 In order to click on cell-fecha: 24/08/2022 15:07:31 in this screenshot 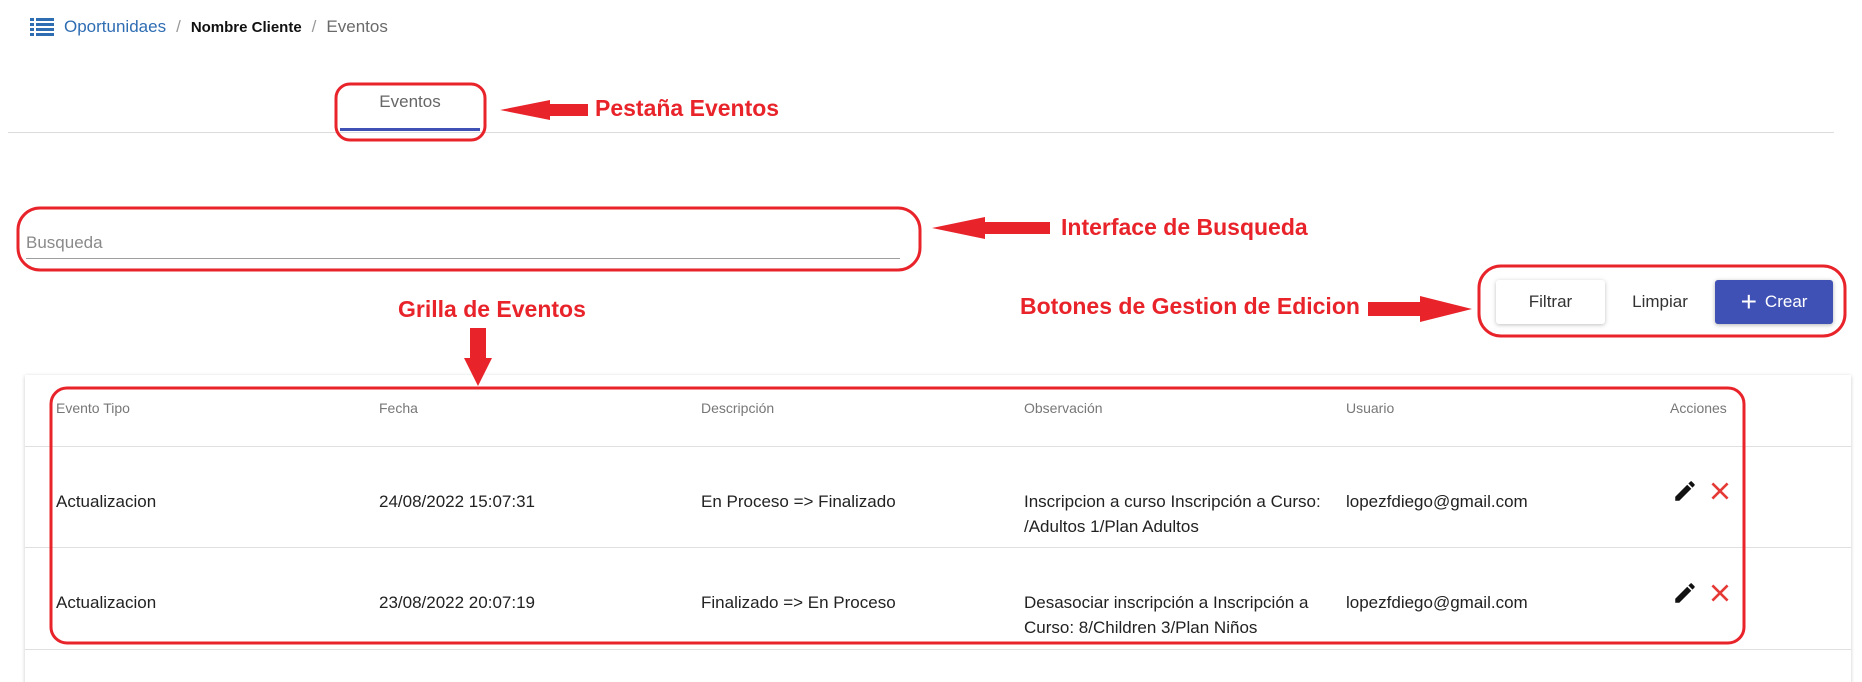, I will do `click(457, 501)`.